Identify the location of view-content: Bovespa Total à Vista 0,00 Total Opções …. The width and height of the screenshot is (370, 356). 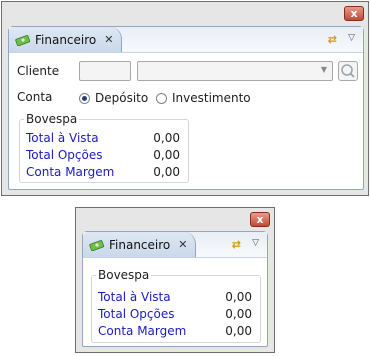
(175, 302).